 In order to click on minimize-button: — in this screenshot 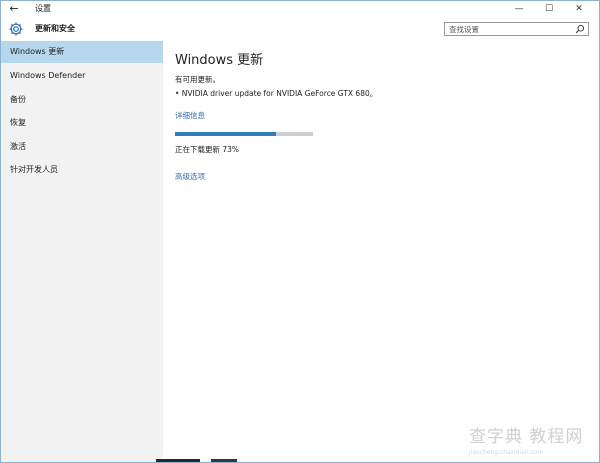, I will do `click(519, 9)`.